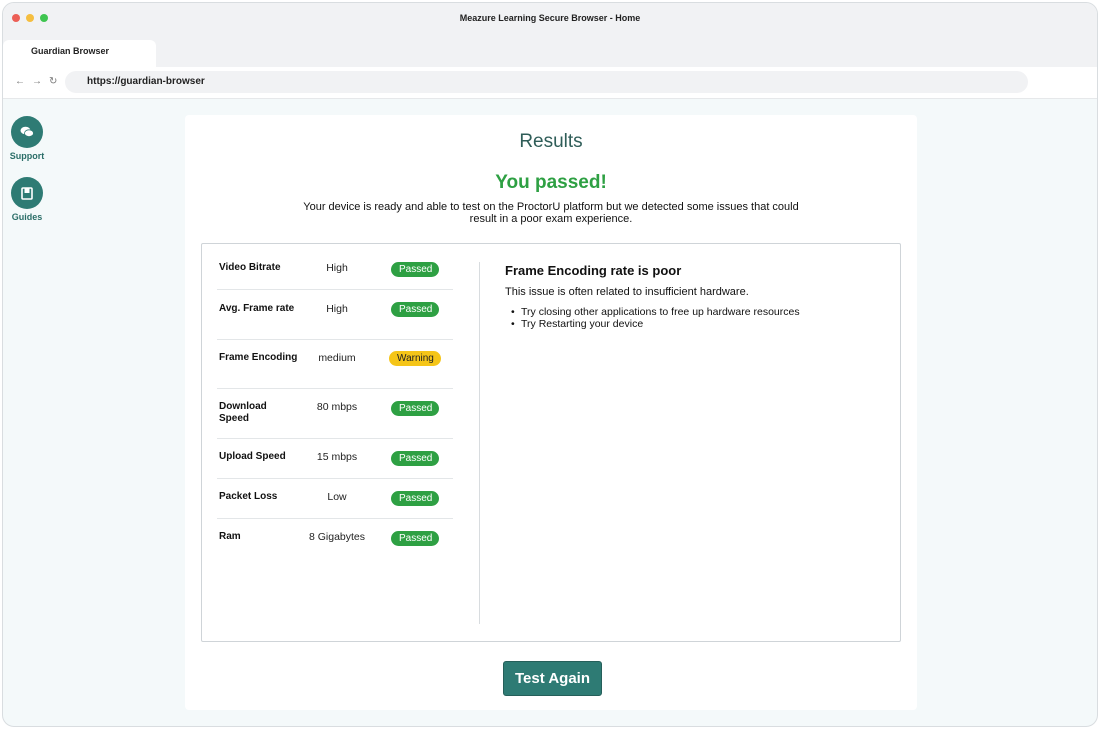  I want to click on sidebar-item-guides: Guides, so click(27, 199).